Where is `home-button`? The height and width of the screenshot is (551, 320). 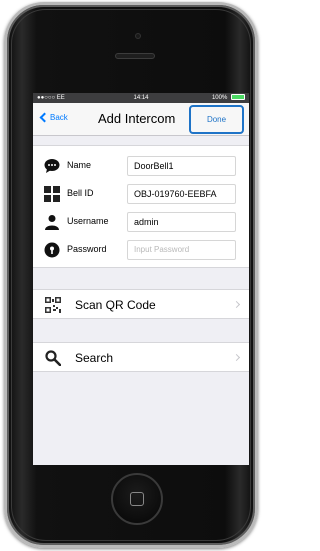 home-button is located at coordinates (137, 499).